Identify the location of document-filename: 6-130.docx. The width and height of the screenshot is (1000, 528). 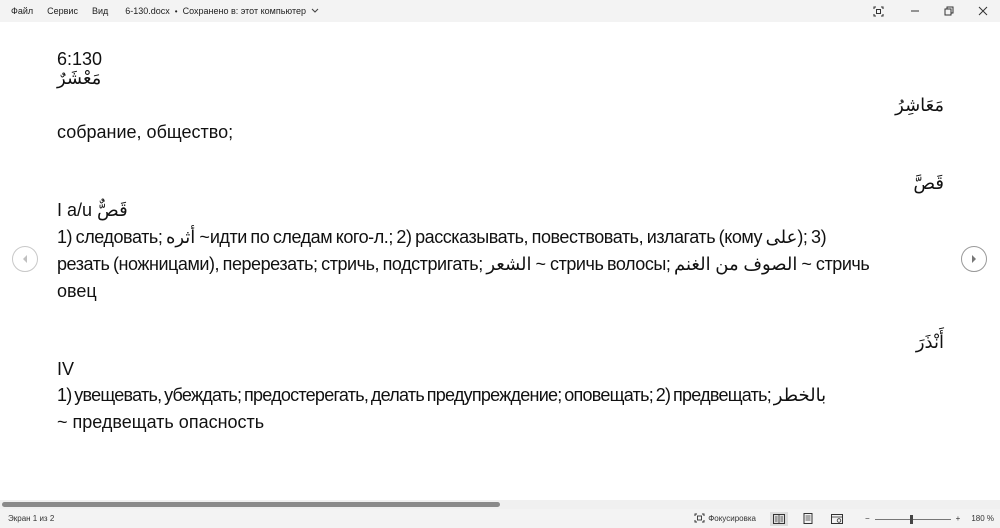
(147, 11).